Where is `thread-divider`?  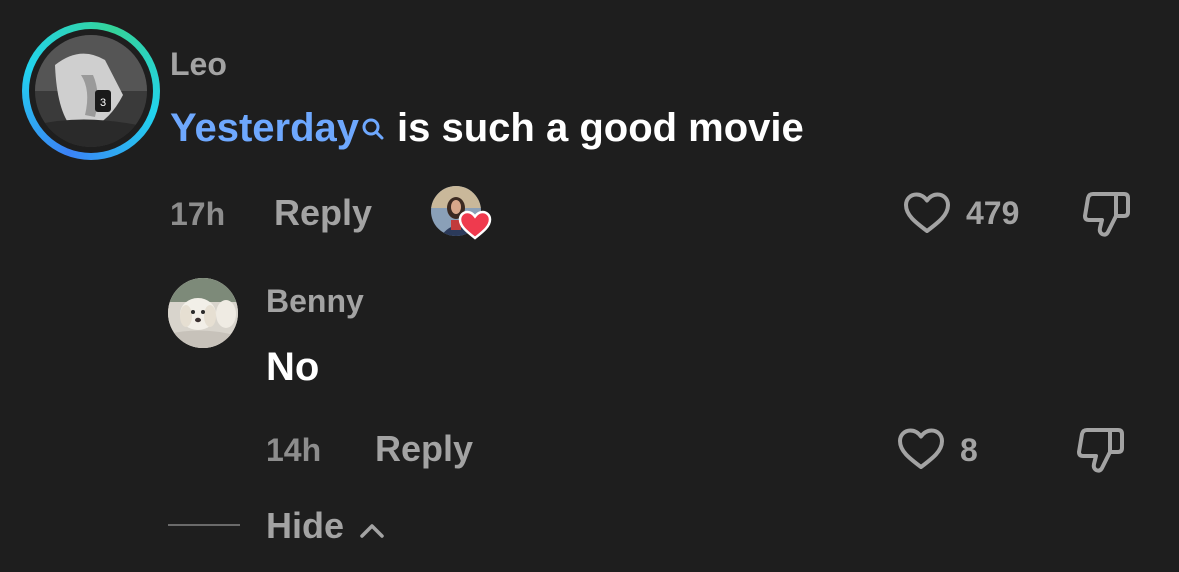 thread-divider is located at coordinates (204, 525).